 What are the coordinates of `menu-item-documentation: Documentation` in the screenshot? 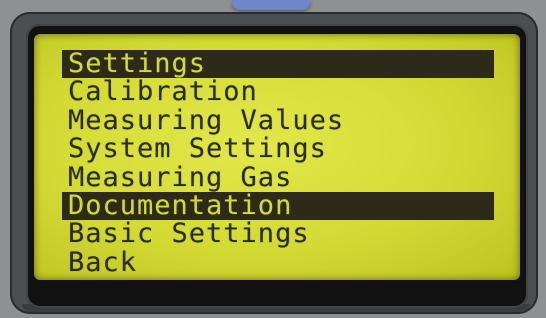 It's located at (278, 206).